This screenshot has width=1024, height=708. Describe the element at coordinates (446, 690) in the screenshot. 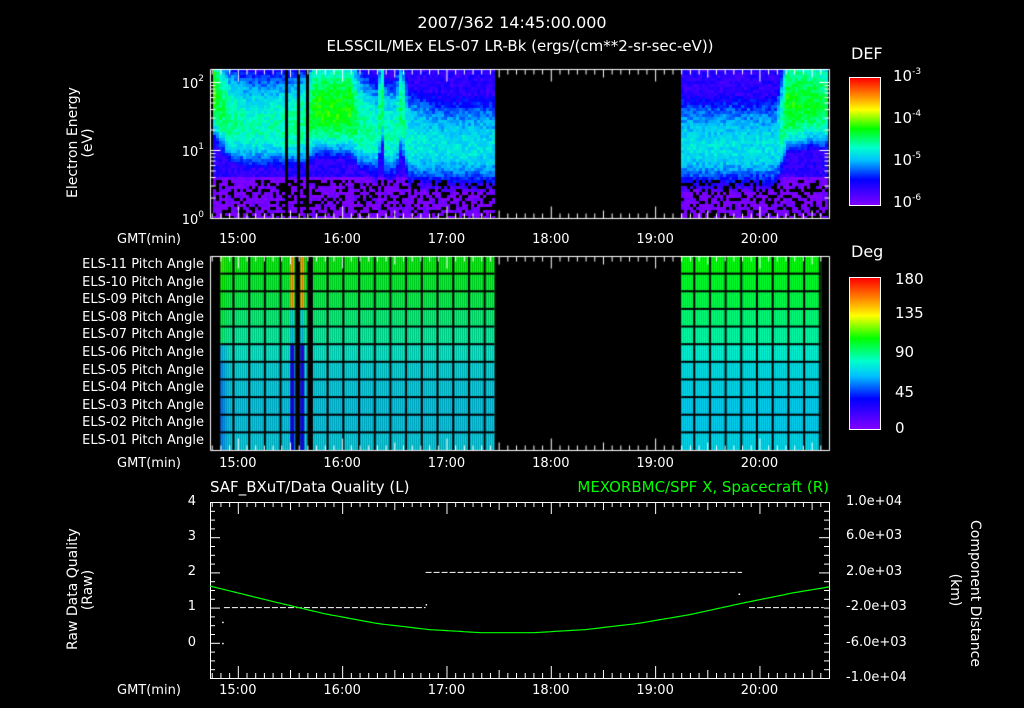

I see `time-tick-label: 17:00` at that location.